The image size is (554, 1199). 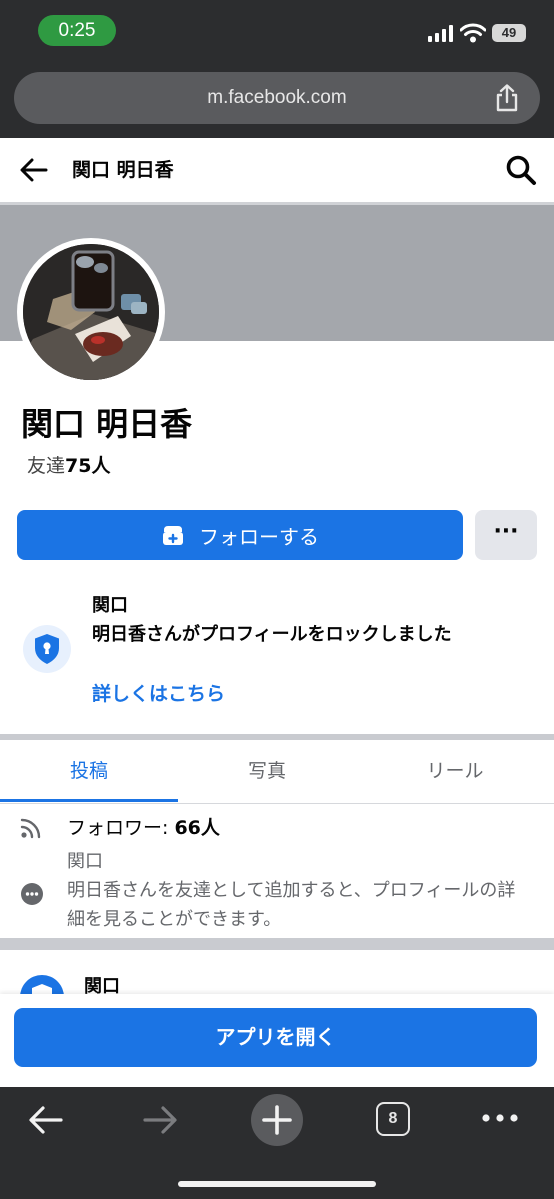 I want to click on followers-feed-icon, so click(x=30, y=828).